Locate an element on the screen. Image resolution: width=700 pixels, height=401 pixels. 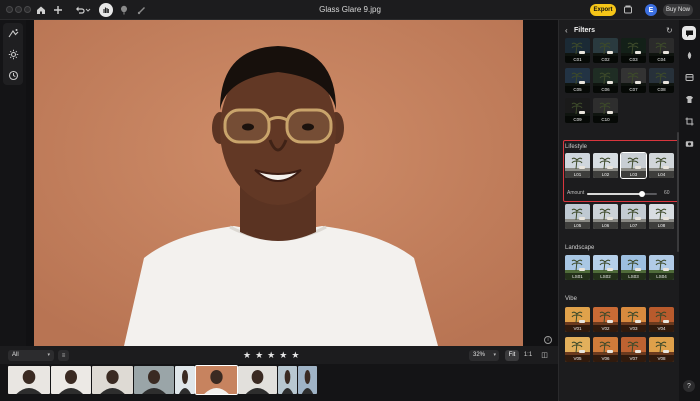
filter-thumb-label: V05 is located at coordinates (577, 358).